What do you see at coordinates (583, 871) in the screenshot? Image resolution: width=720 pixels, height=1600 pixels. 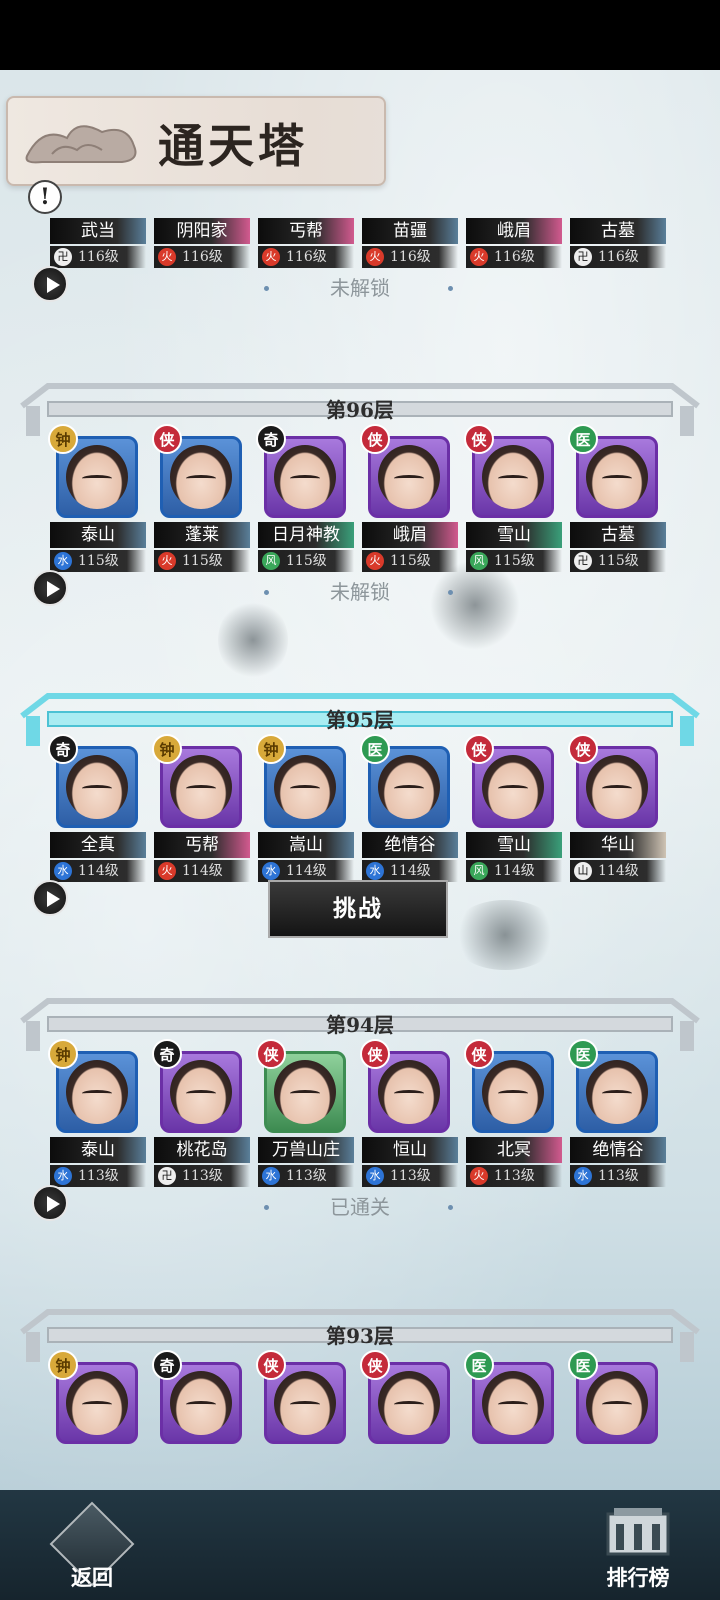 I see `element-icon: 山` at bounding box center [583, 871].